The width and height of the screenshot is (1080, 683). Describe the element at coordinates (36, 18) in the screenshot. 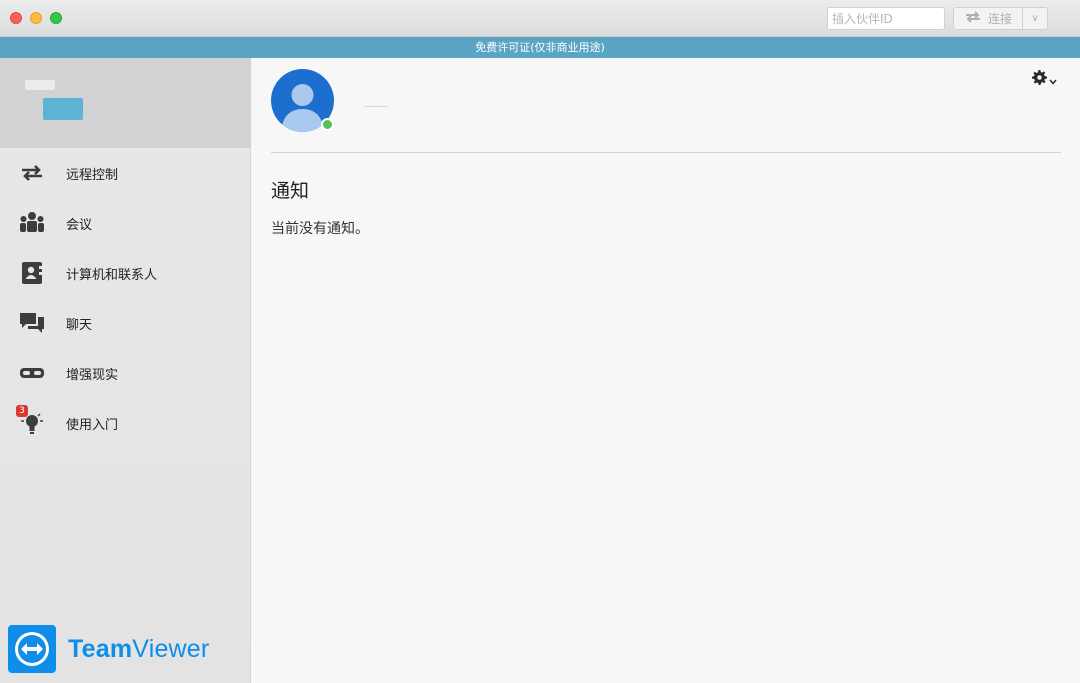

I see `minimize-window-button` at that location.